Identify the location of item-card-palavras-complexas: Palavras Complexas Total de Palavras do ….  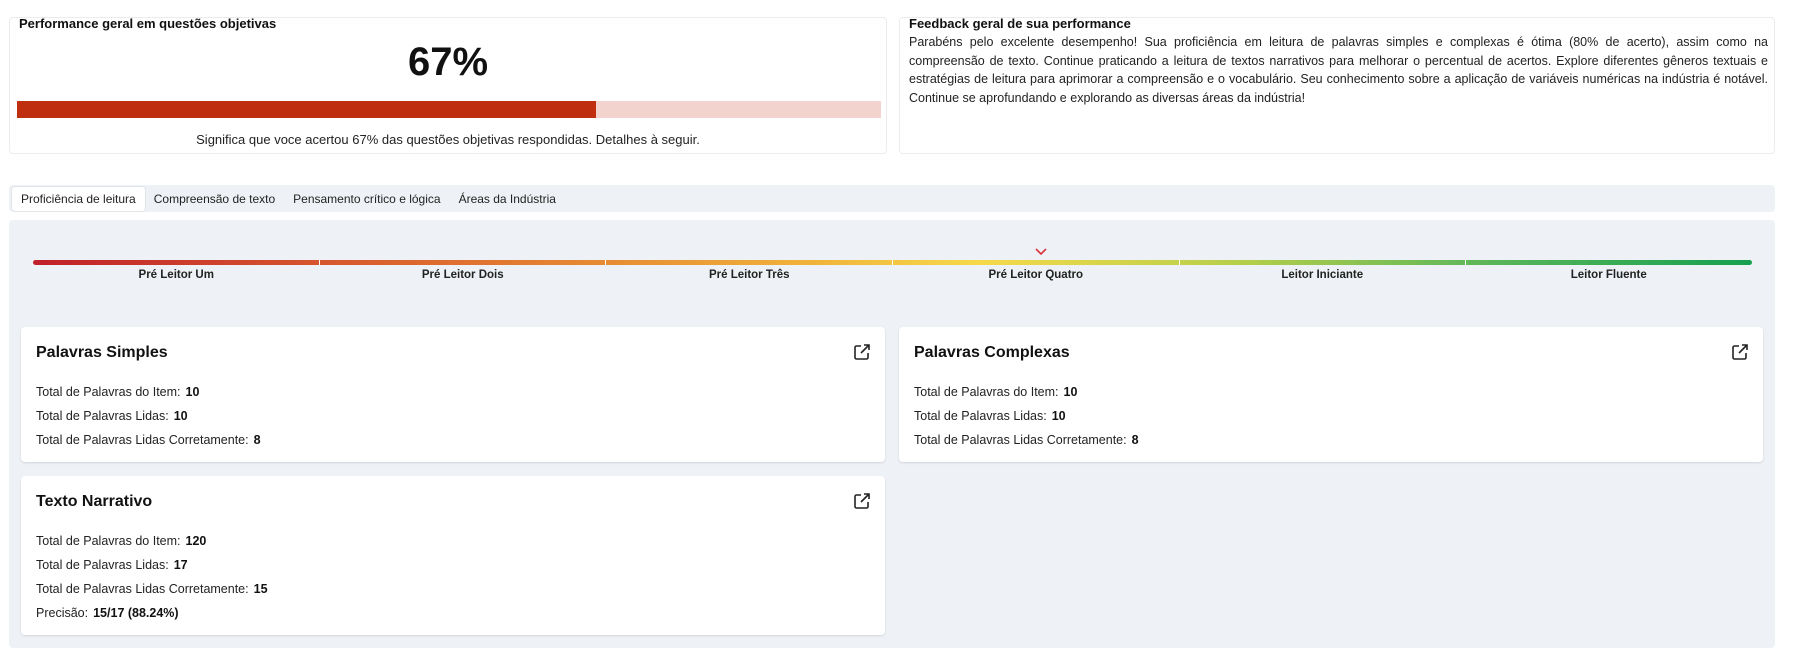
(1331, 394).